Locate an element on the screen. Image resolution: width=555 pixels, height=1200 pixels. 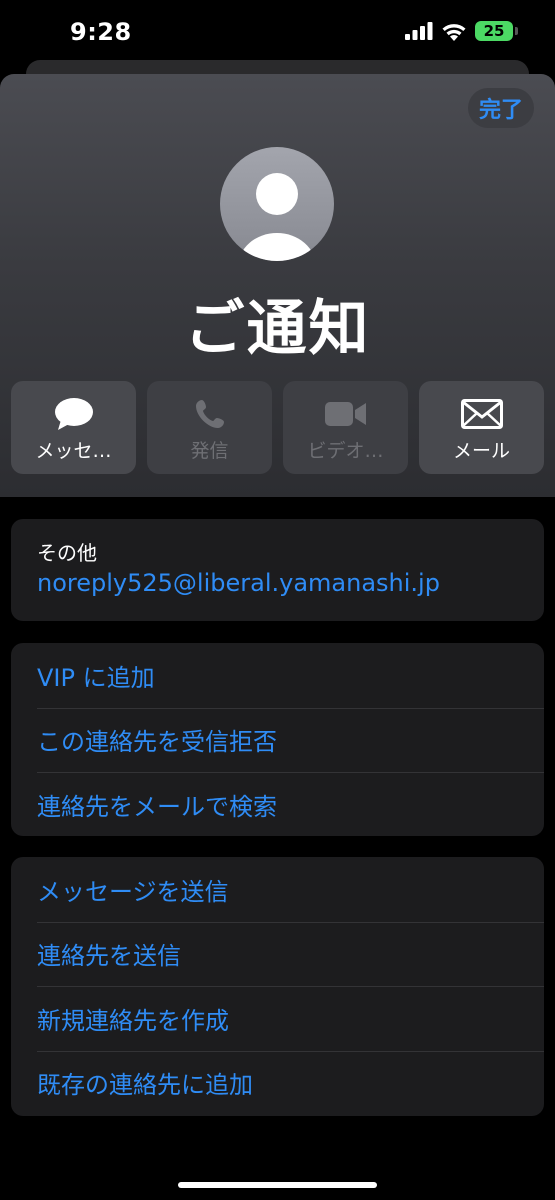
message-bubble-icon is located at coordinates (73, 414).